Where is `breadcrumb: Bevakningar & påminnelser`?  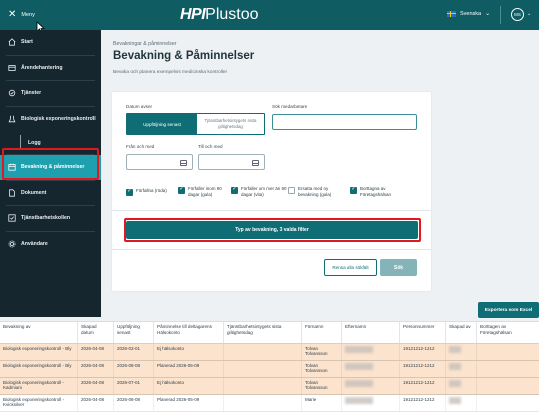
breadcrumb: Bevakningar & påminnelser is located at coordinates (145, 44).